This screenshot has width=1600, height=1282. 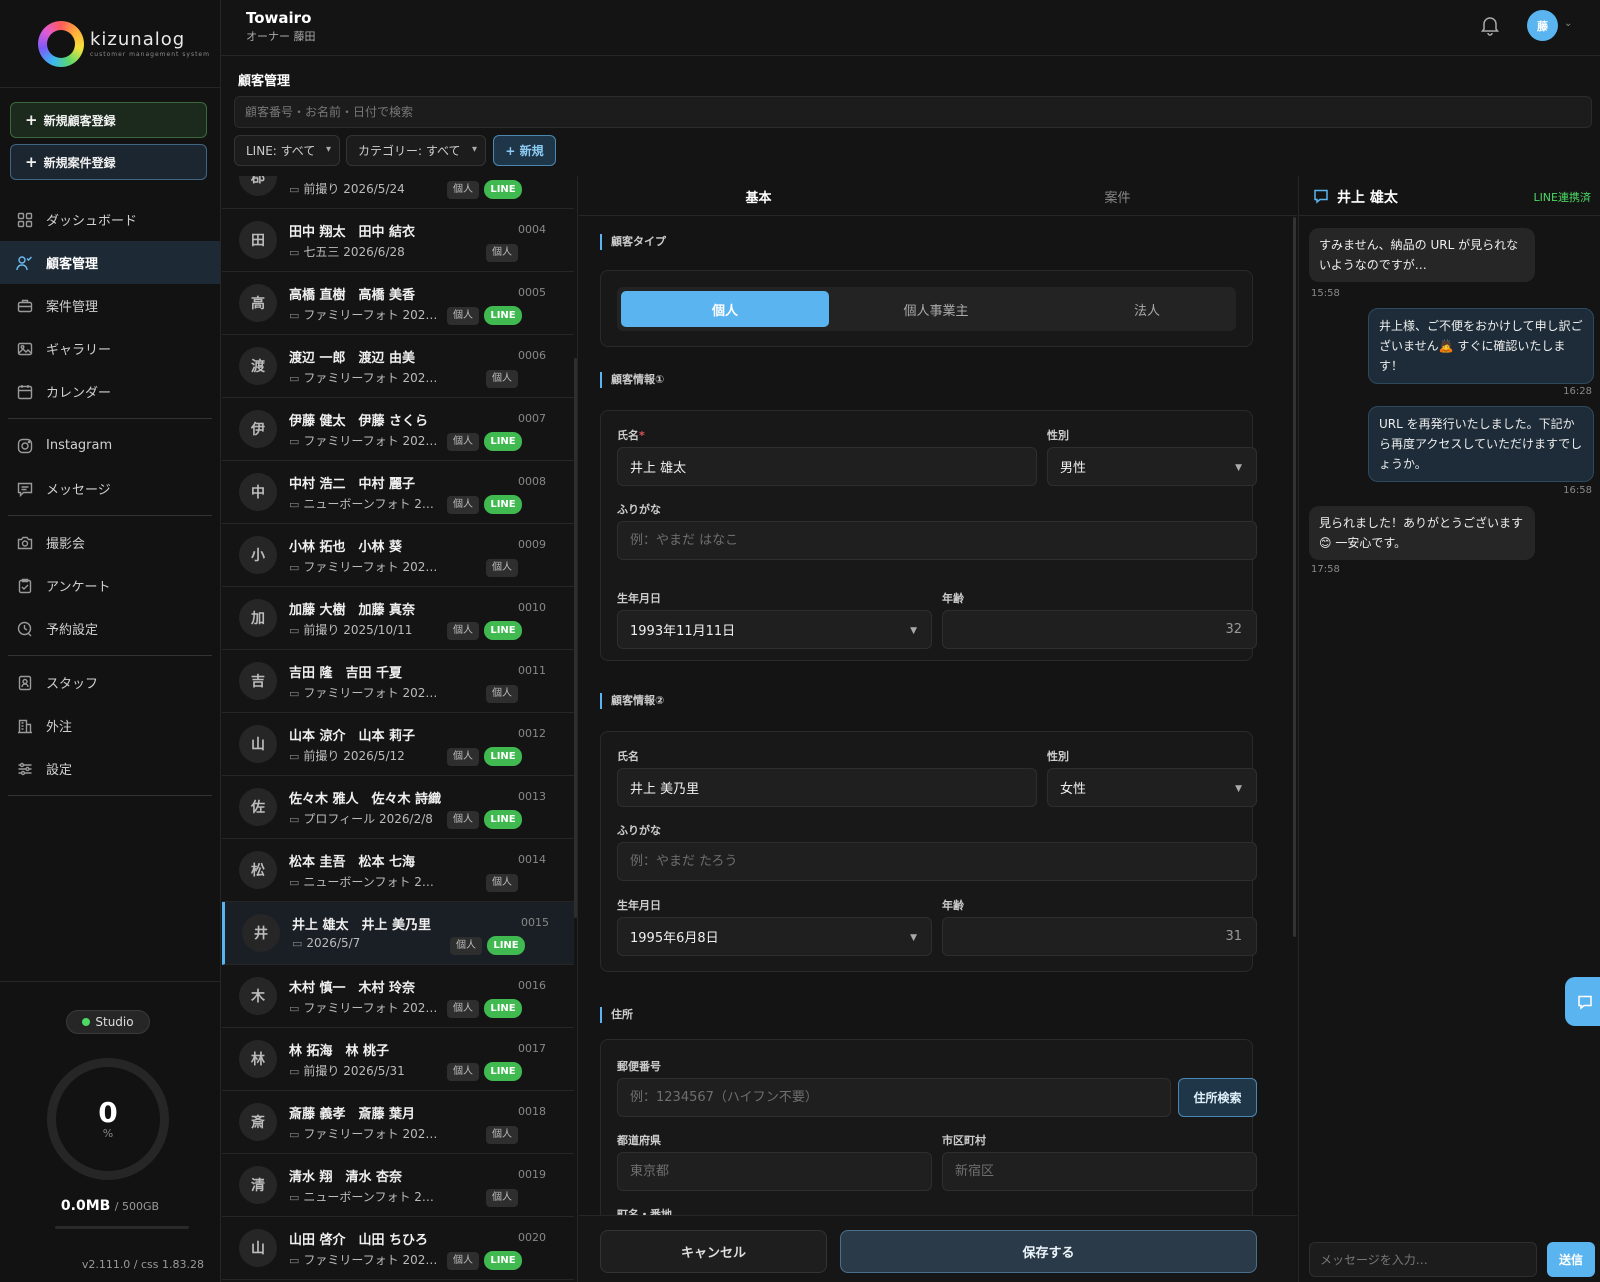 I want to click on floating-chat-button, so click(x=1582, y=1001).